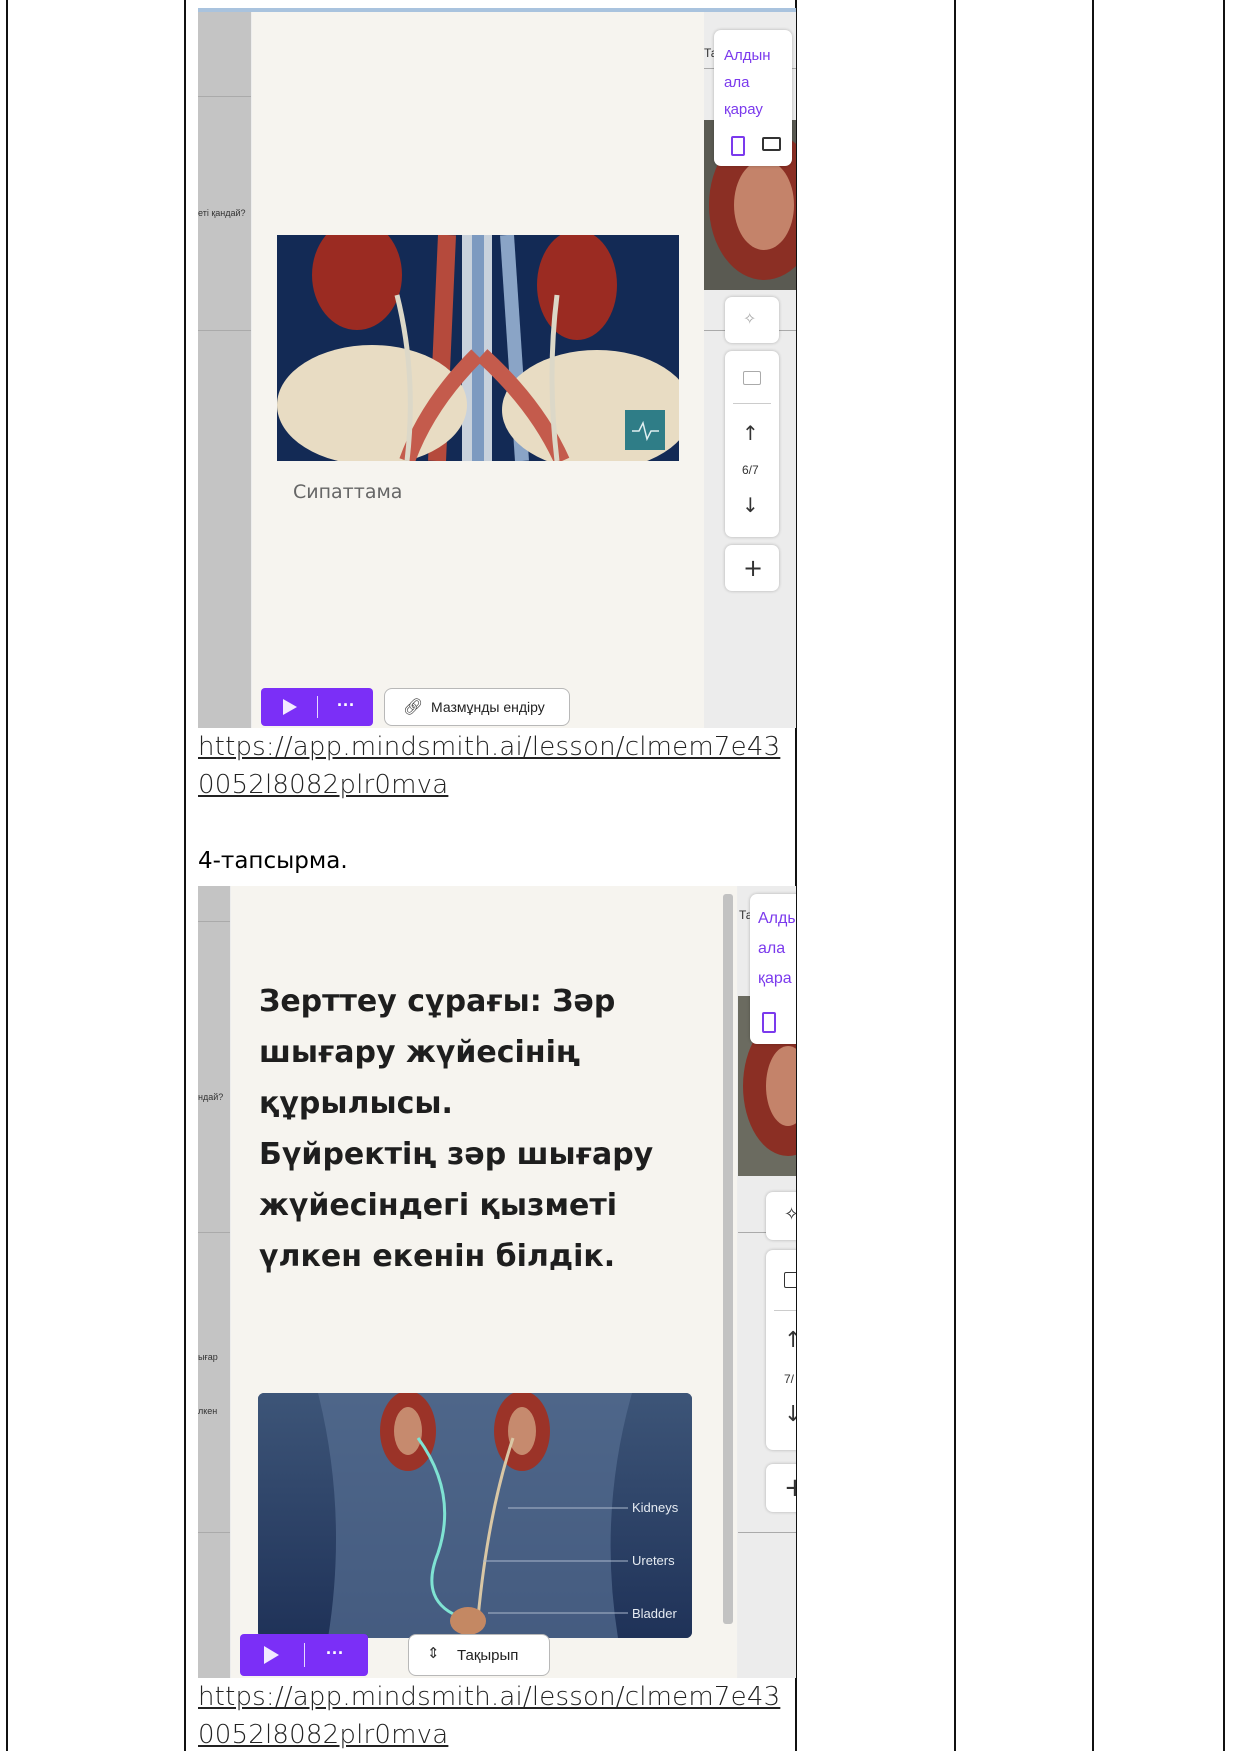  What do you see at coordinates (347, 492) in the screenshot?
I see `description-placeholder: Сипаттама` at bounding box center [347, 492].